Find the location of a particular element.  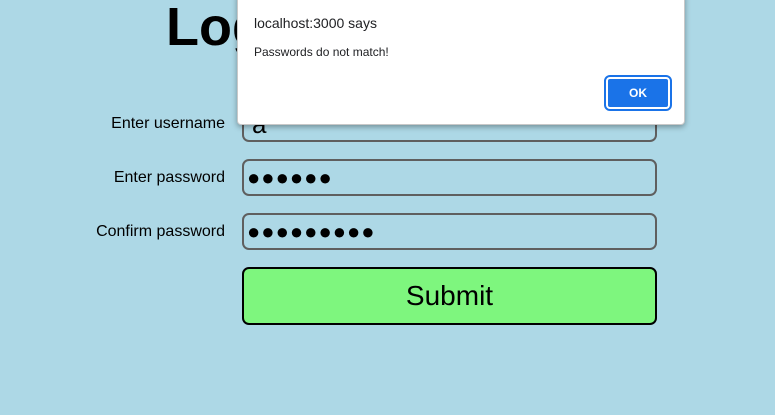

password-row: Enter password is located at coordinates (387, 178).